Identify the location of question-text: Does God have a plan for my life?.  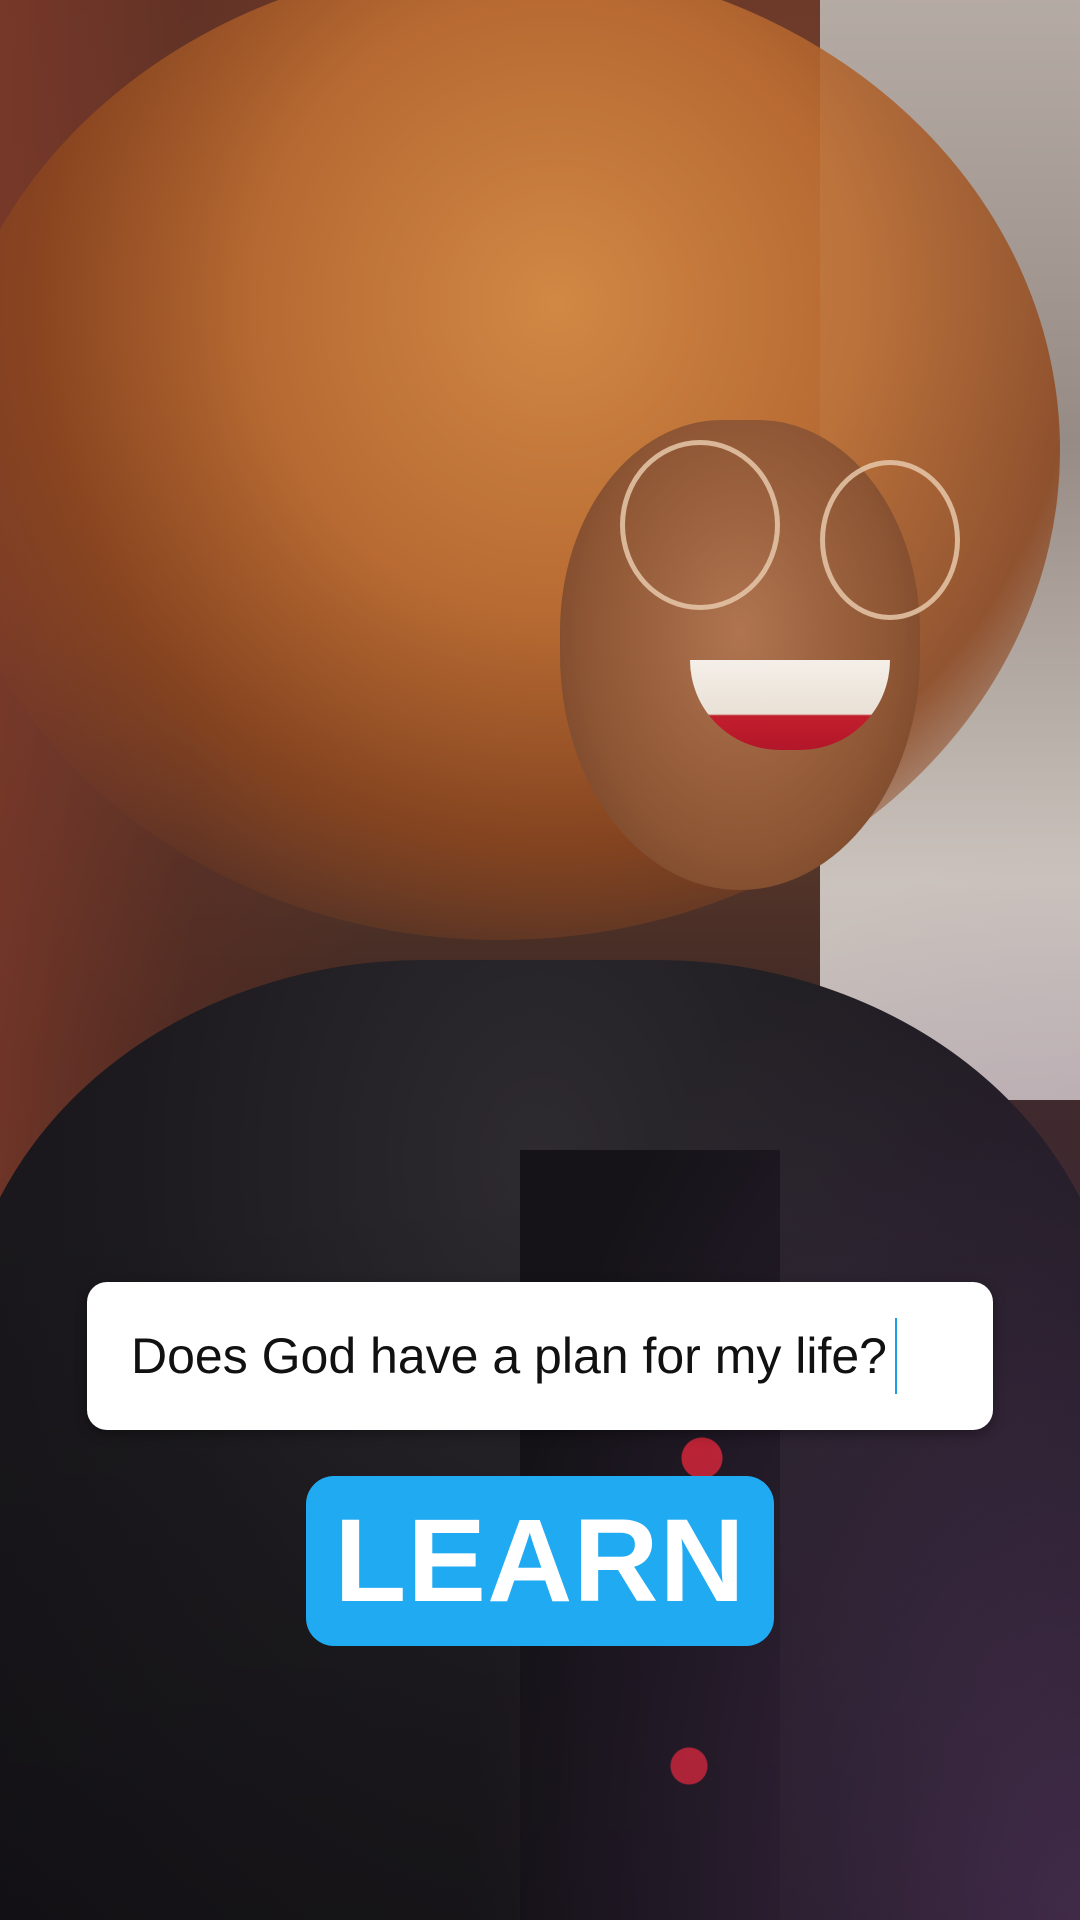
(509, 1356).